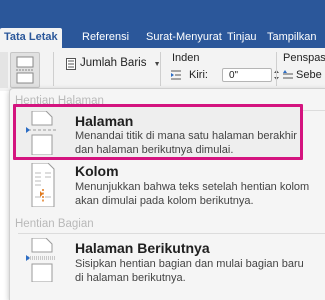  What do you see at coordinates (309, 75) in the screenshot?
I see `spacing-before-label: Sebe` at bounding box center [309, 75].